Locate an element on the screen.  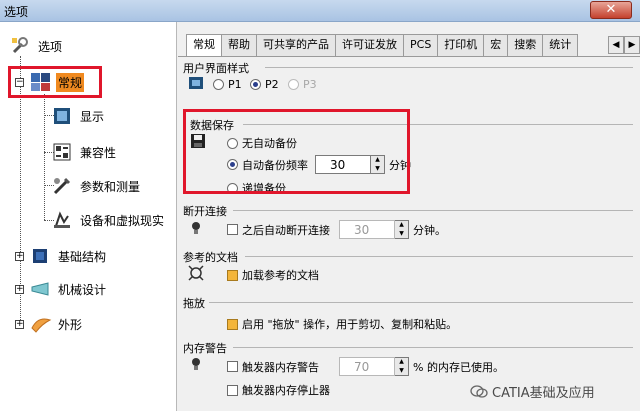
tree-item-label: 参数和测量 is located at coordinates (110, 186).